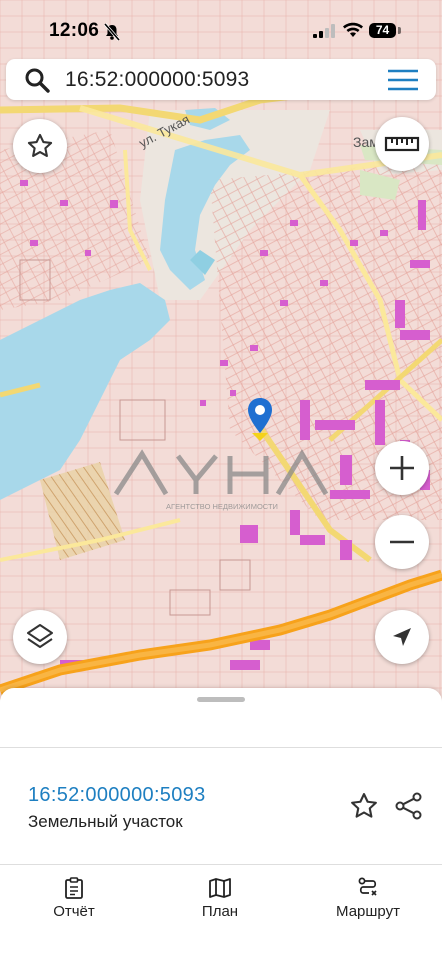  I want to click on tab-report: Отчёт, so click(74, 898).